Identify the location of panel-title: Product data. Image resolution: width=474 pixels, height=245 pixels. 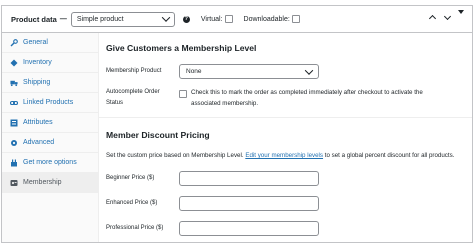
(34, 19).